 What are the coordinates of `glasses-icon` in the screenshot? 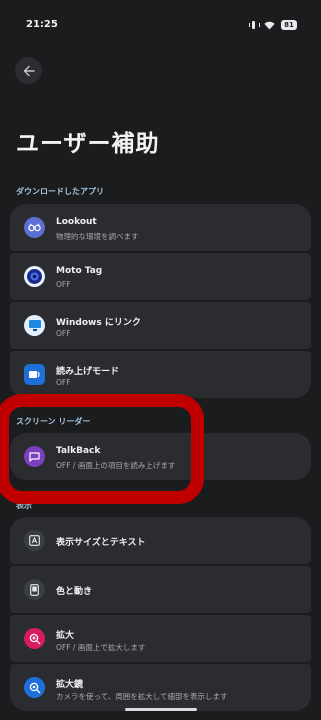 It's located at (34, 227).